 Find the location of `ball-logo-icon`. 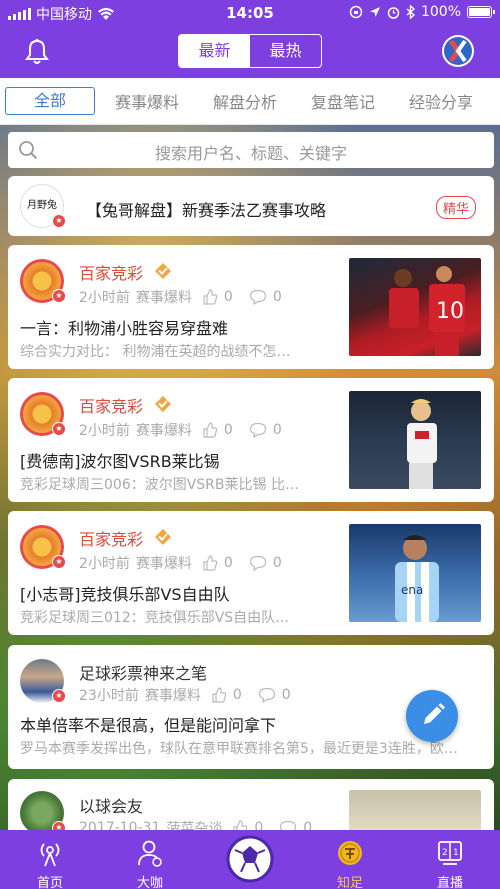

ball-logo-icon is located at coordinates (250, 859).